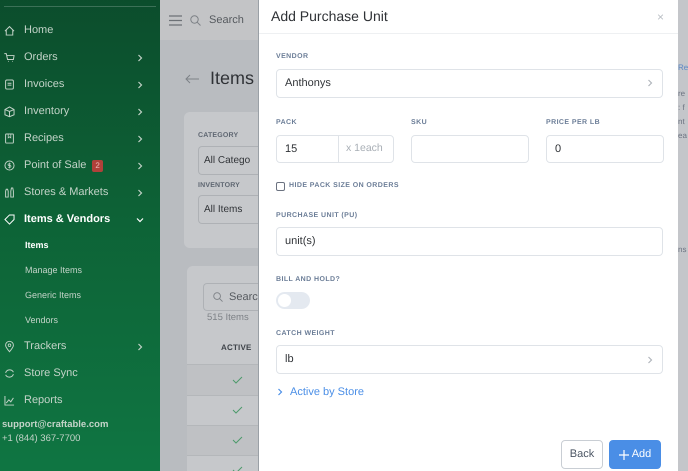  What do you see at coordinates (470, 149) in the screenshot?
I see `sku-input` at bounding box center [470, 149].